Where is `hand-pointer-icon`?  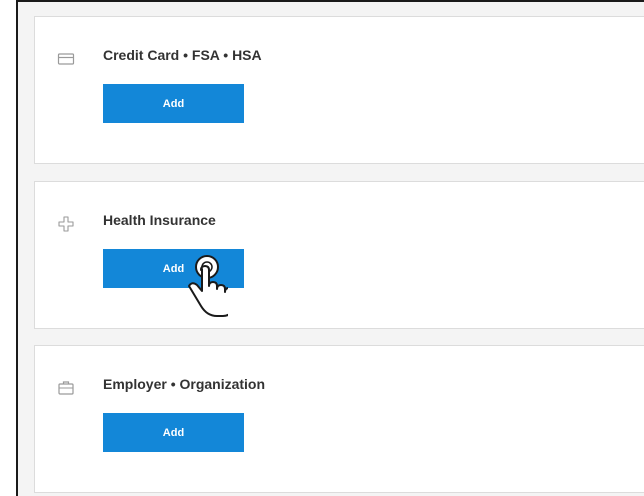 hand-pointer-icon is located at coordinates (198, 291).